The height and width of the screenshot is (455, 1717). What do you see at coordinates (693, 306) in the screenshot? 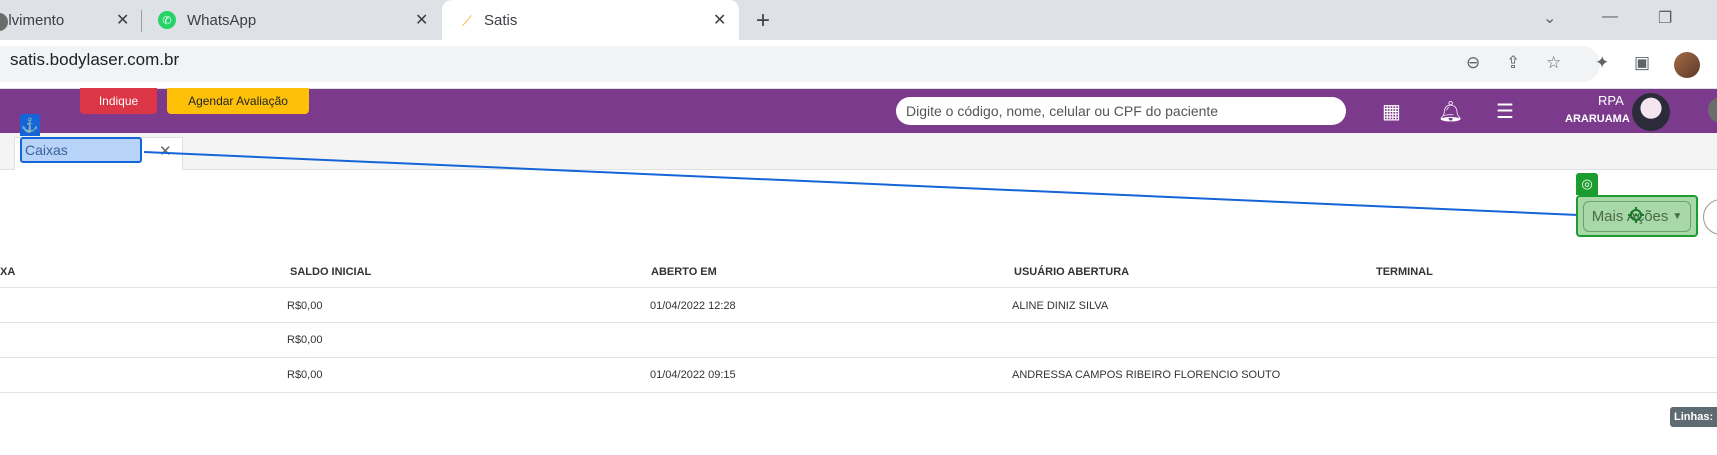
I see `cell-aberto-em: 01/04/2022 12:28` at bounding box center [693, 306].